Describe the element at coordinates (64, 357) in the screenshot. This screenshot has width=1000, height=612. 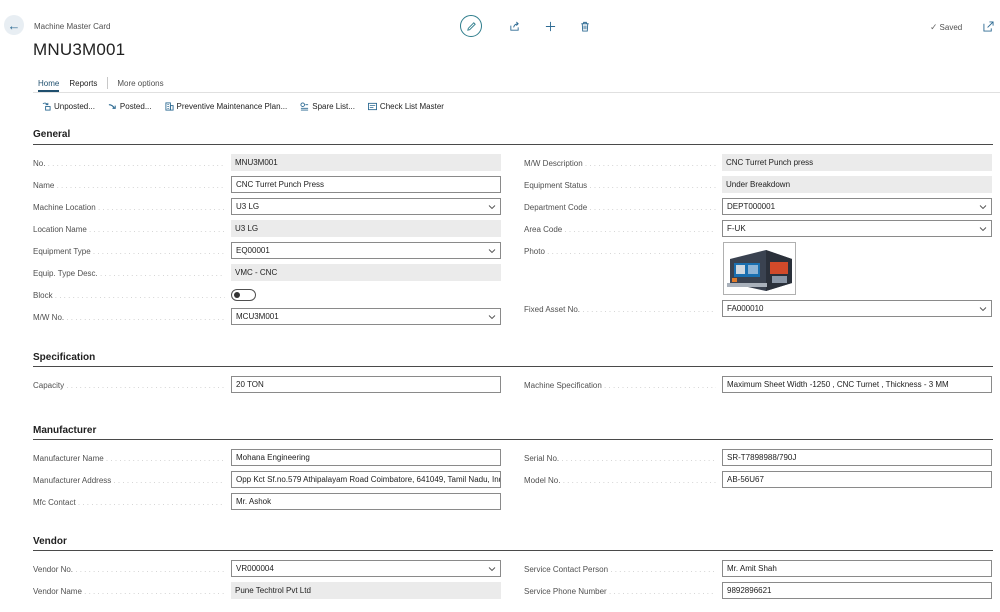
I see `section-title-specification: Specification` at that location.